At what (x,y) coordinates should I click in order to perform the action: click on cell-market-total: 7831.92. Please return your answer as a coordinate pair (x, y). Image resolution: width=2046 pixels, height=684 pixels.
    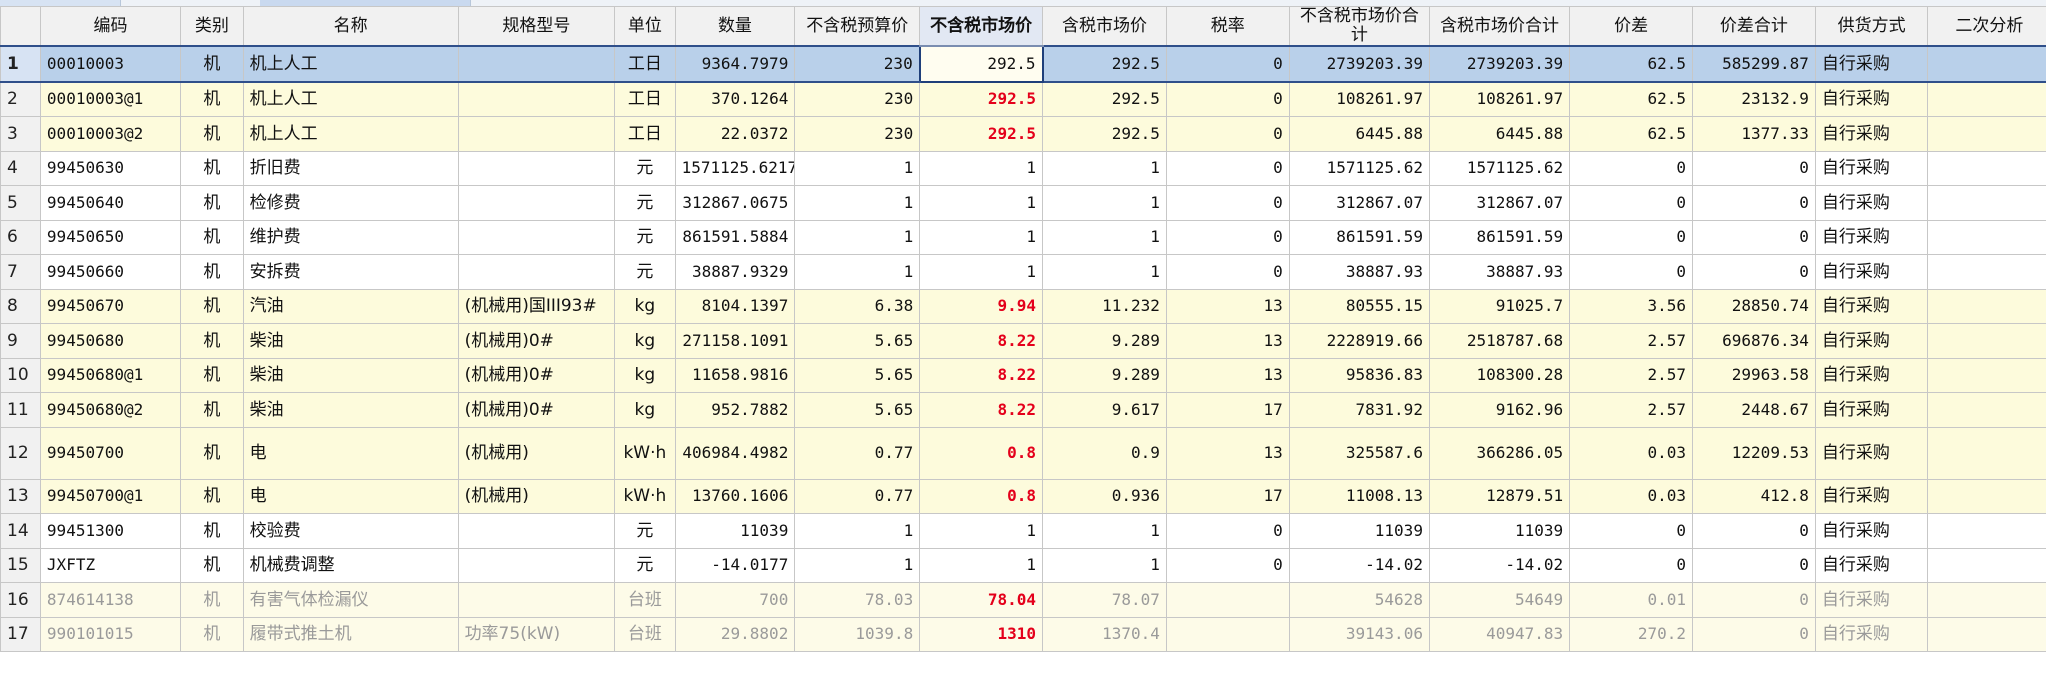
    Looking at the image, I should click on (1359, 410).